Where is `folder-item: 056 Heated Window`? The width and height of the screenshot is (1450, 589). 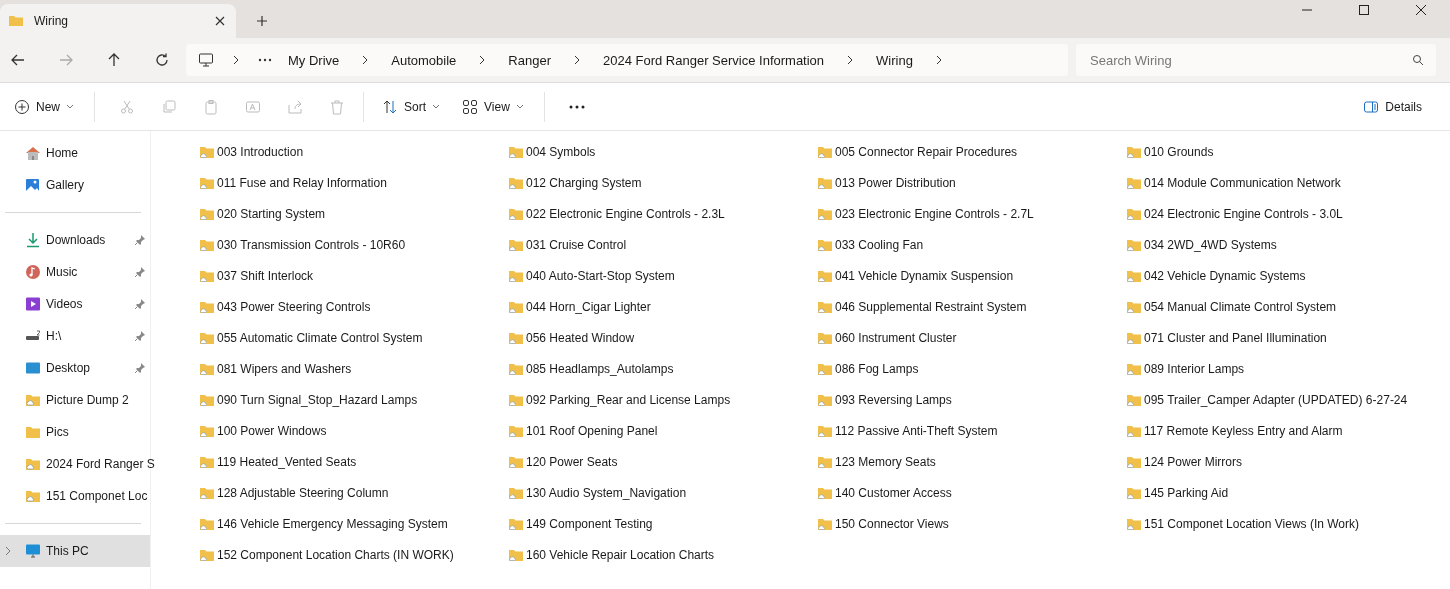
folder-item: 056 Heated Window is located at coordinates (662, 337).